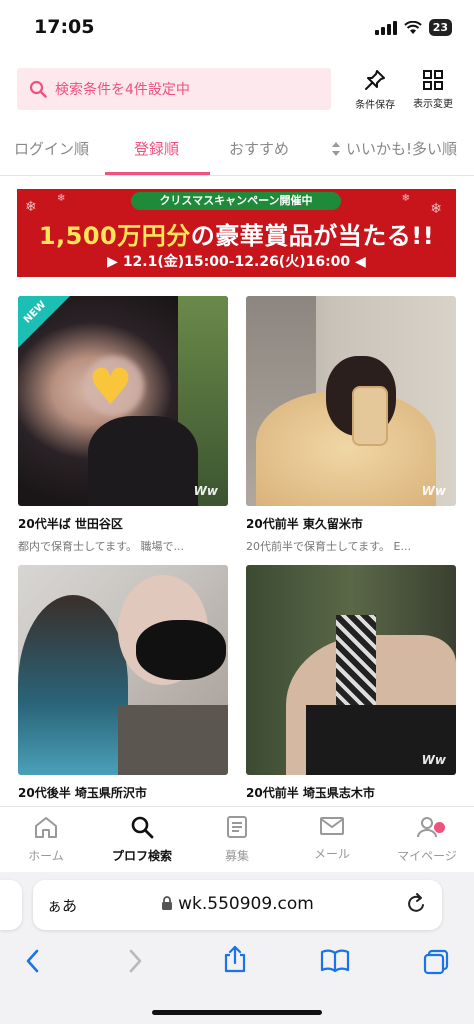 This screenshot has width=474, height=1024. What do you see at coordinates (335, 961) in the screenshot?
I see `bookmarks-icon` at bounding box center [335, 961].